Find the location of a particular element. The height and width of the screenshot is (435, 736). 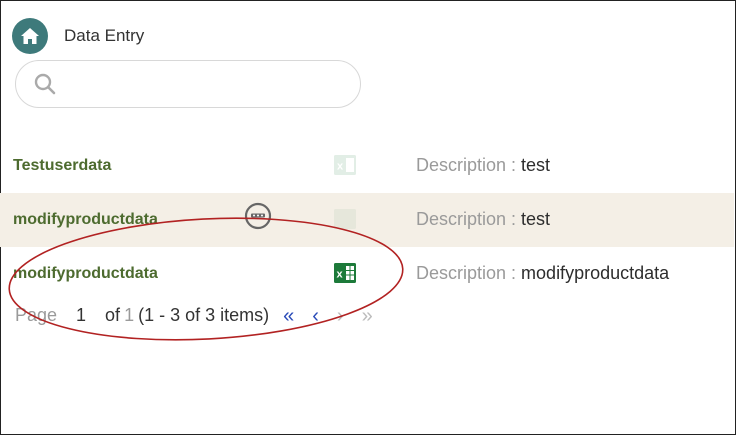

last-page-icon: » is located at coordinates (367, 316).